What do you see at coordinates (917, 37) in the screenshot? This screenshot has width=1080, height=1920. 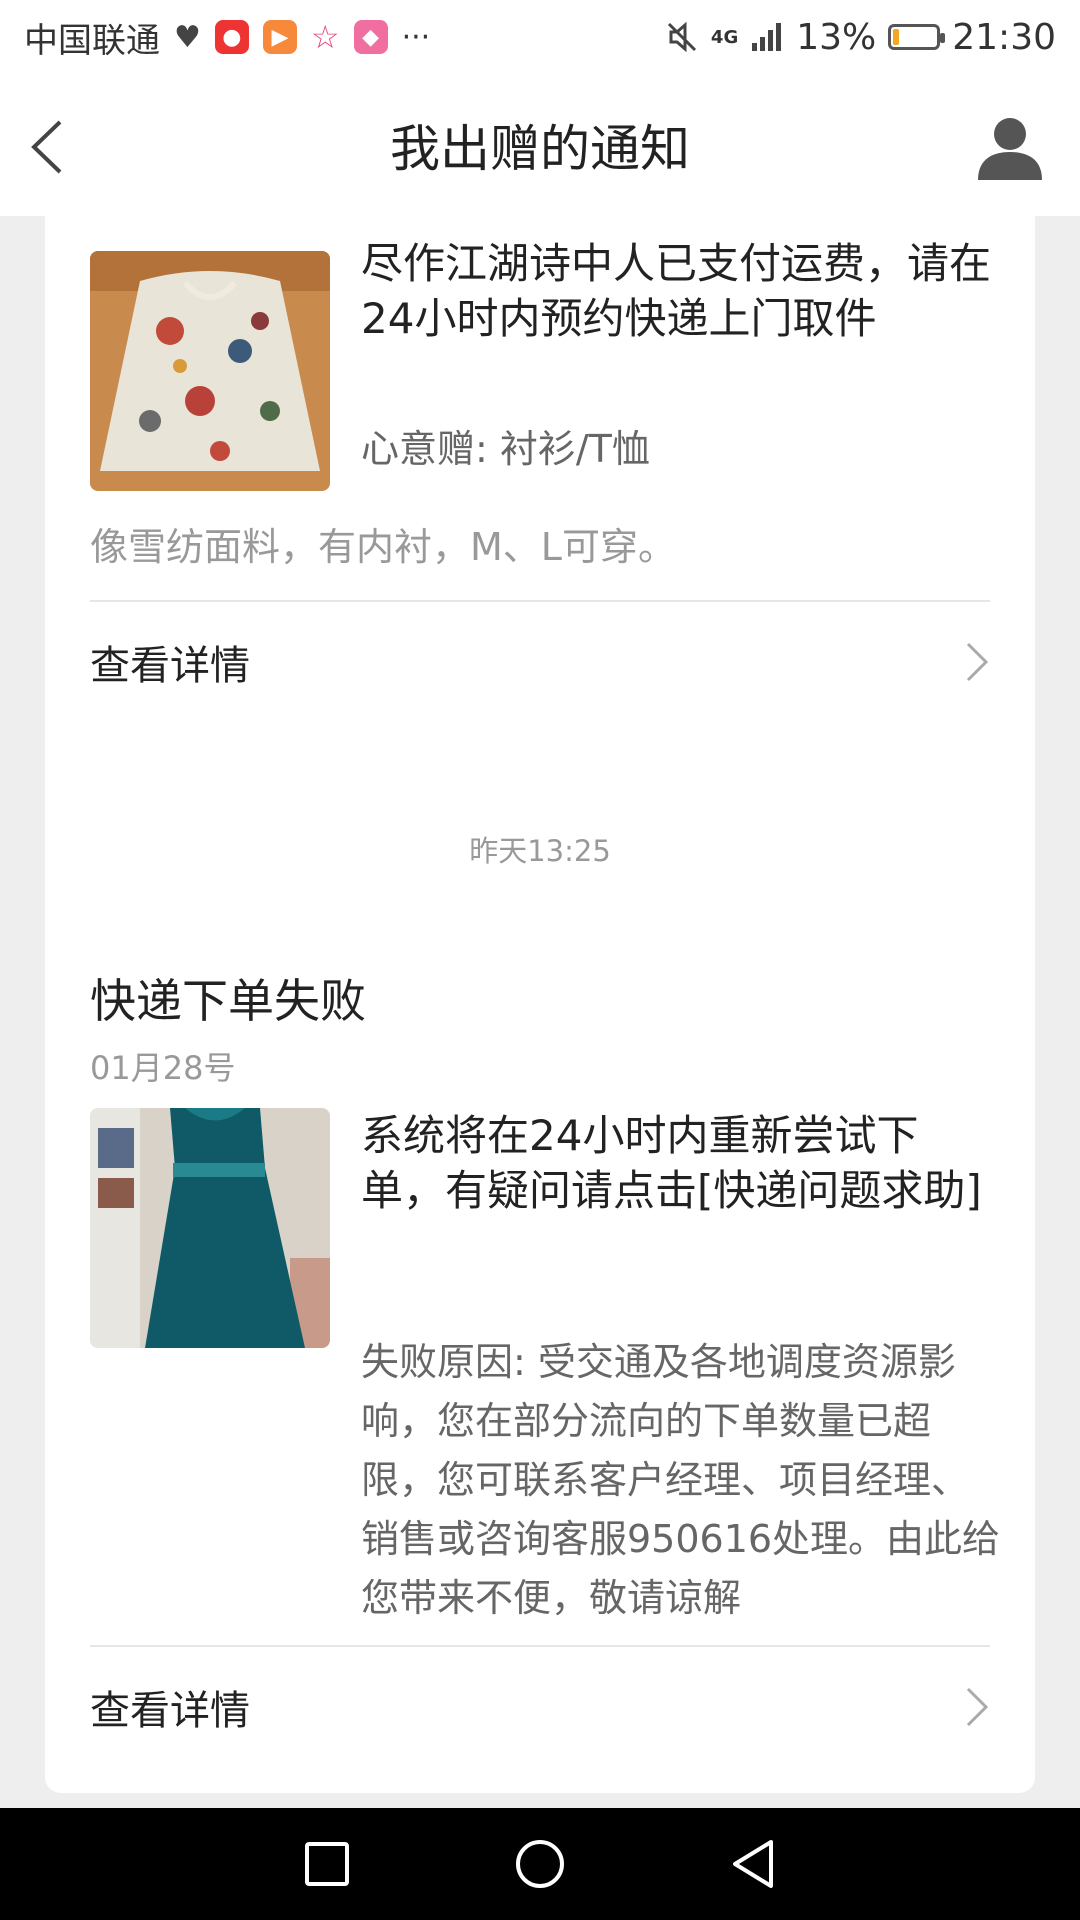 I see `battery-icon` at bounding box center [917, 37].